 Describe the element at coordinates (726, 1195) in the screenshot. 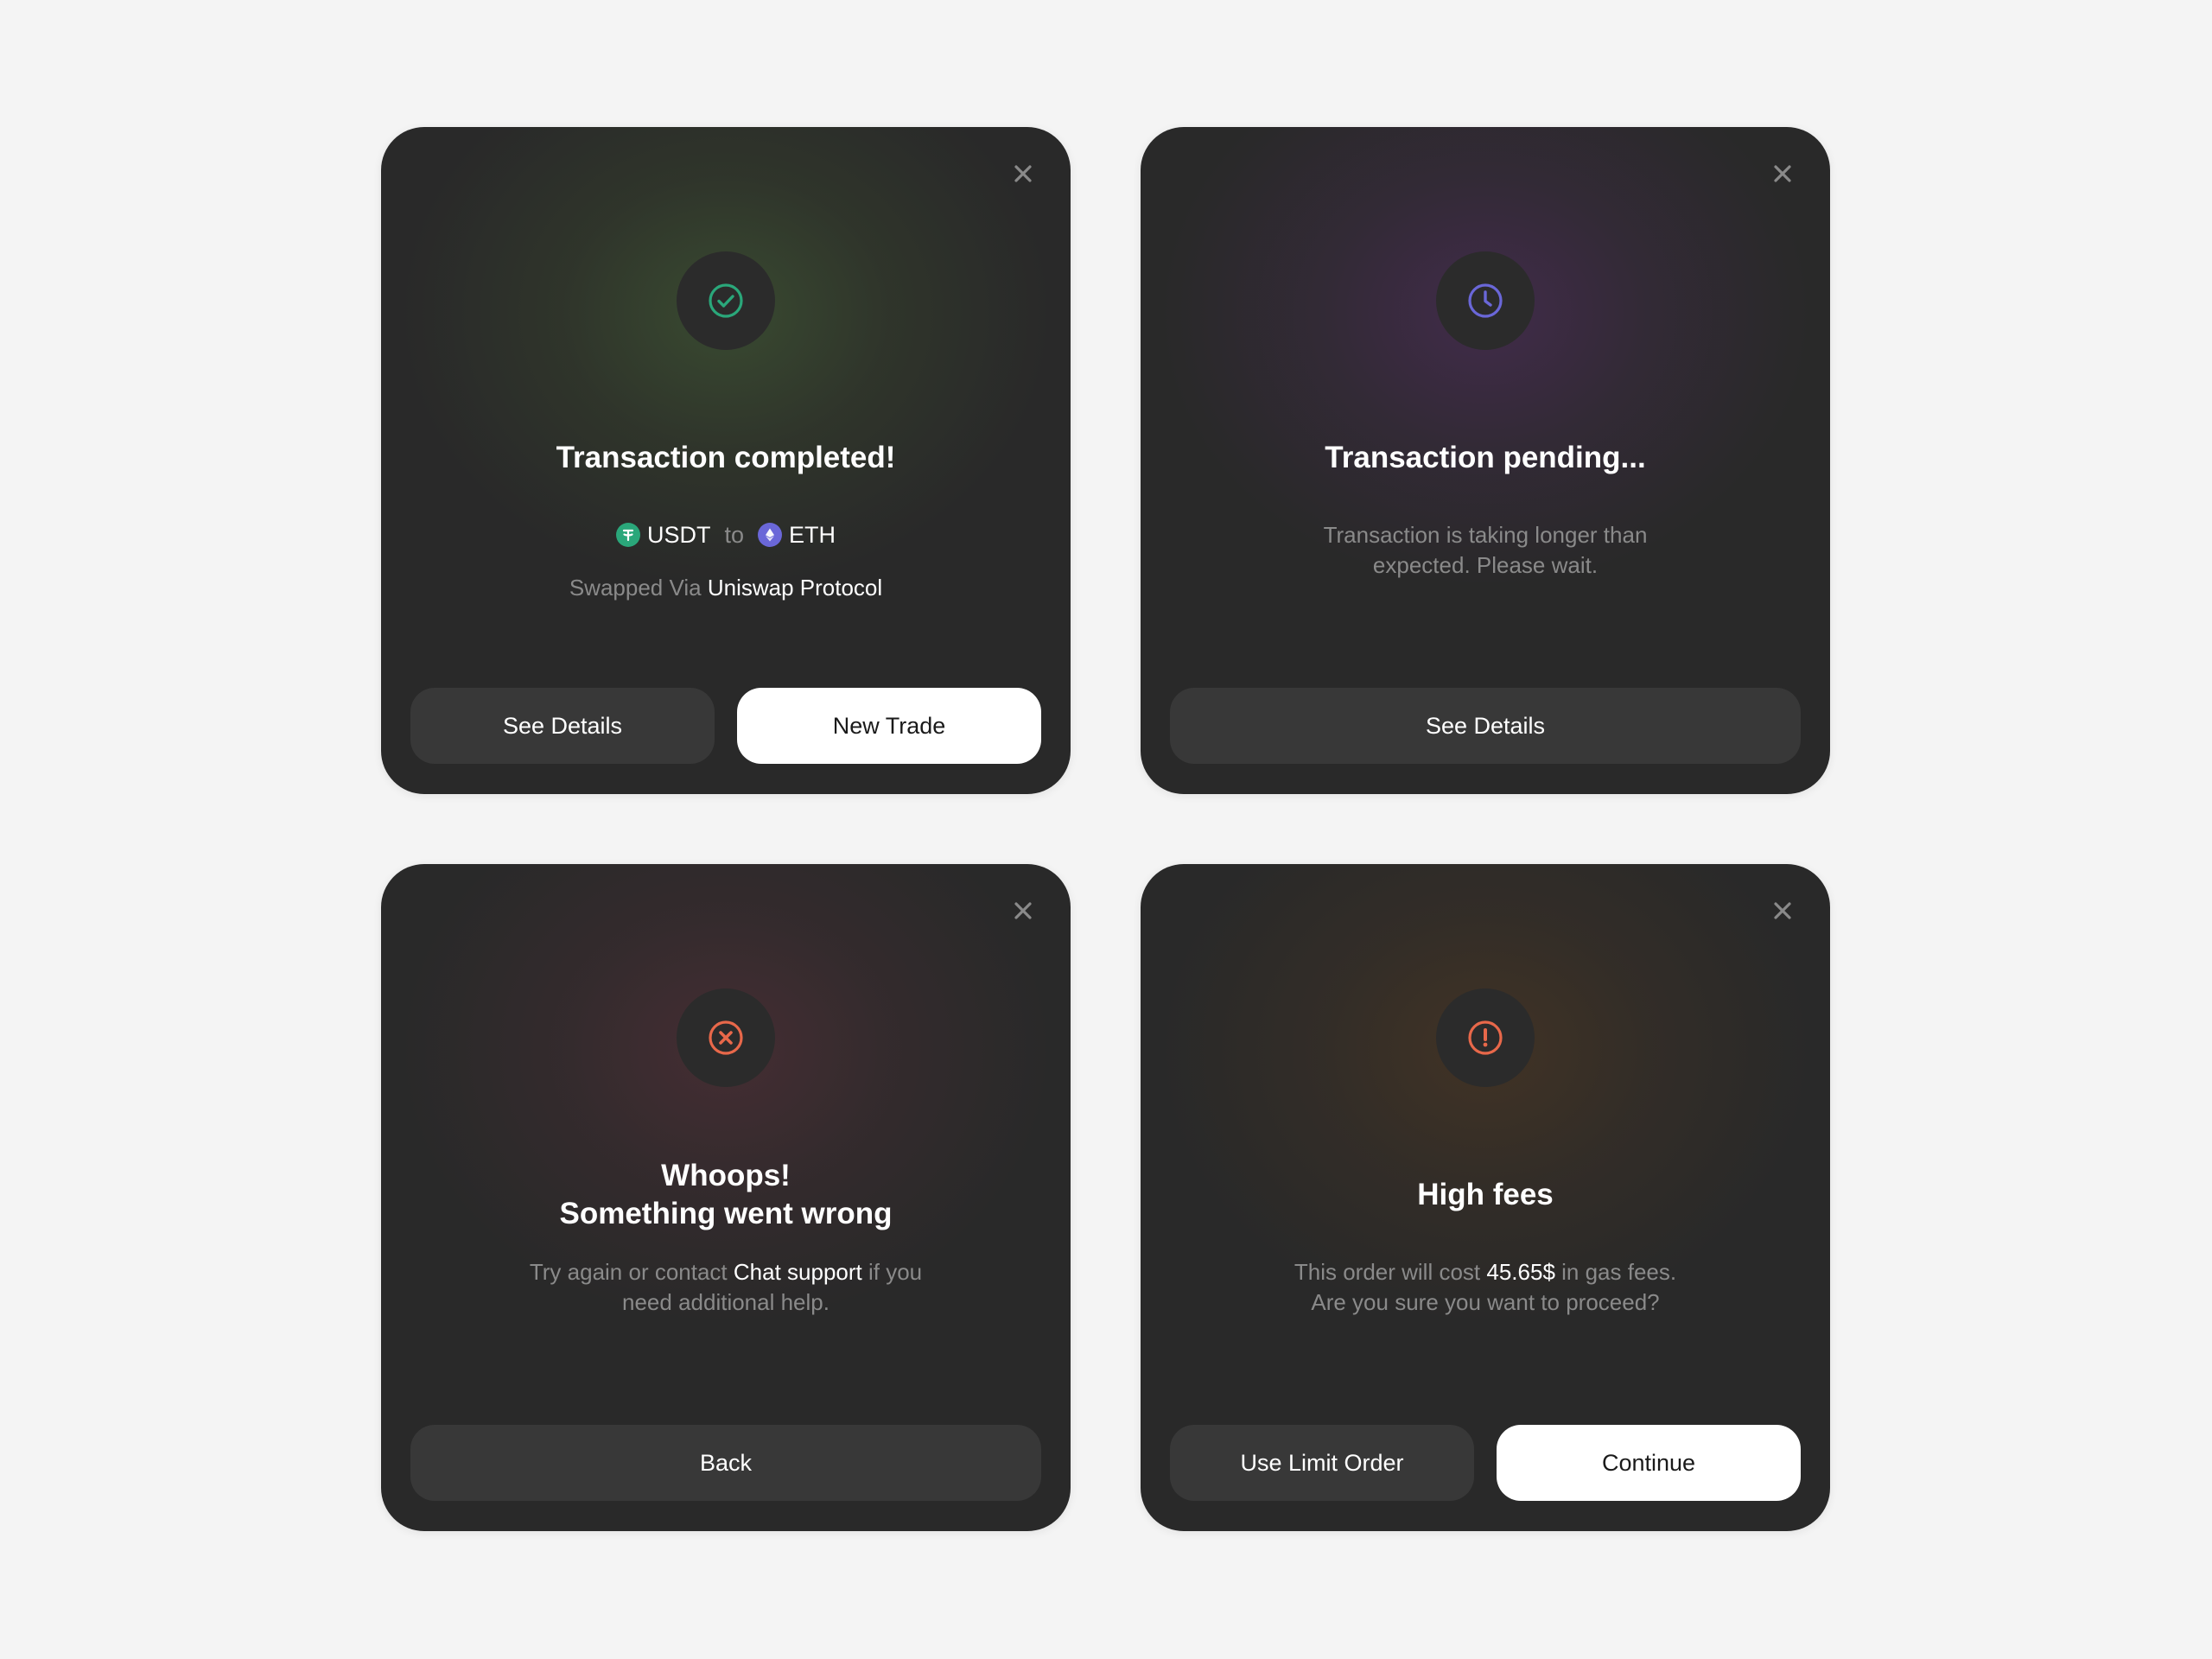

I see `card-title: Whoops! Something went wrong` at that location.